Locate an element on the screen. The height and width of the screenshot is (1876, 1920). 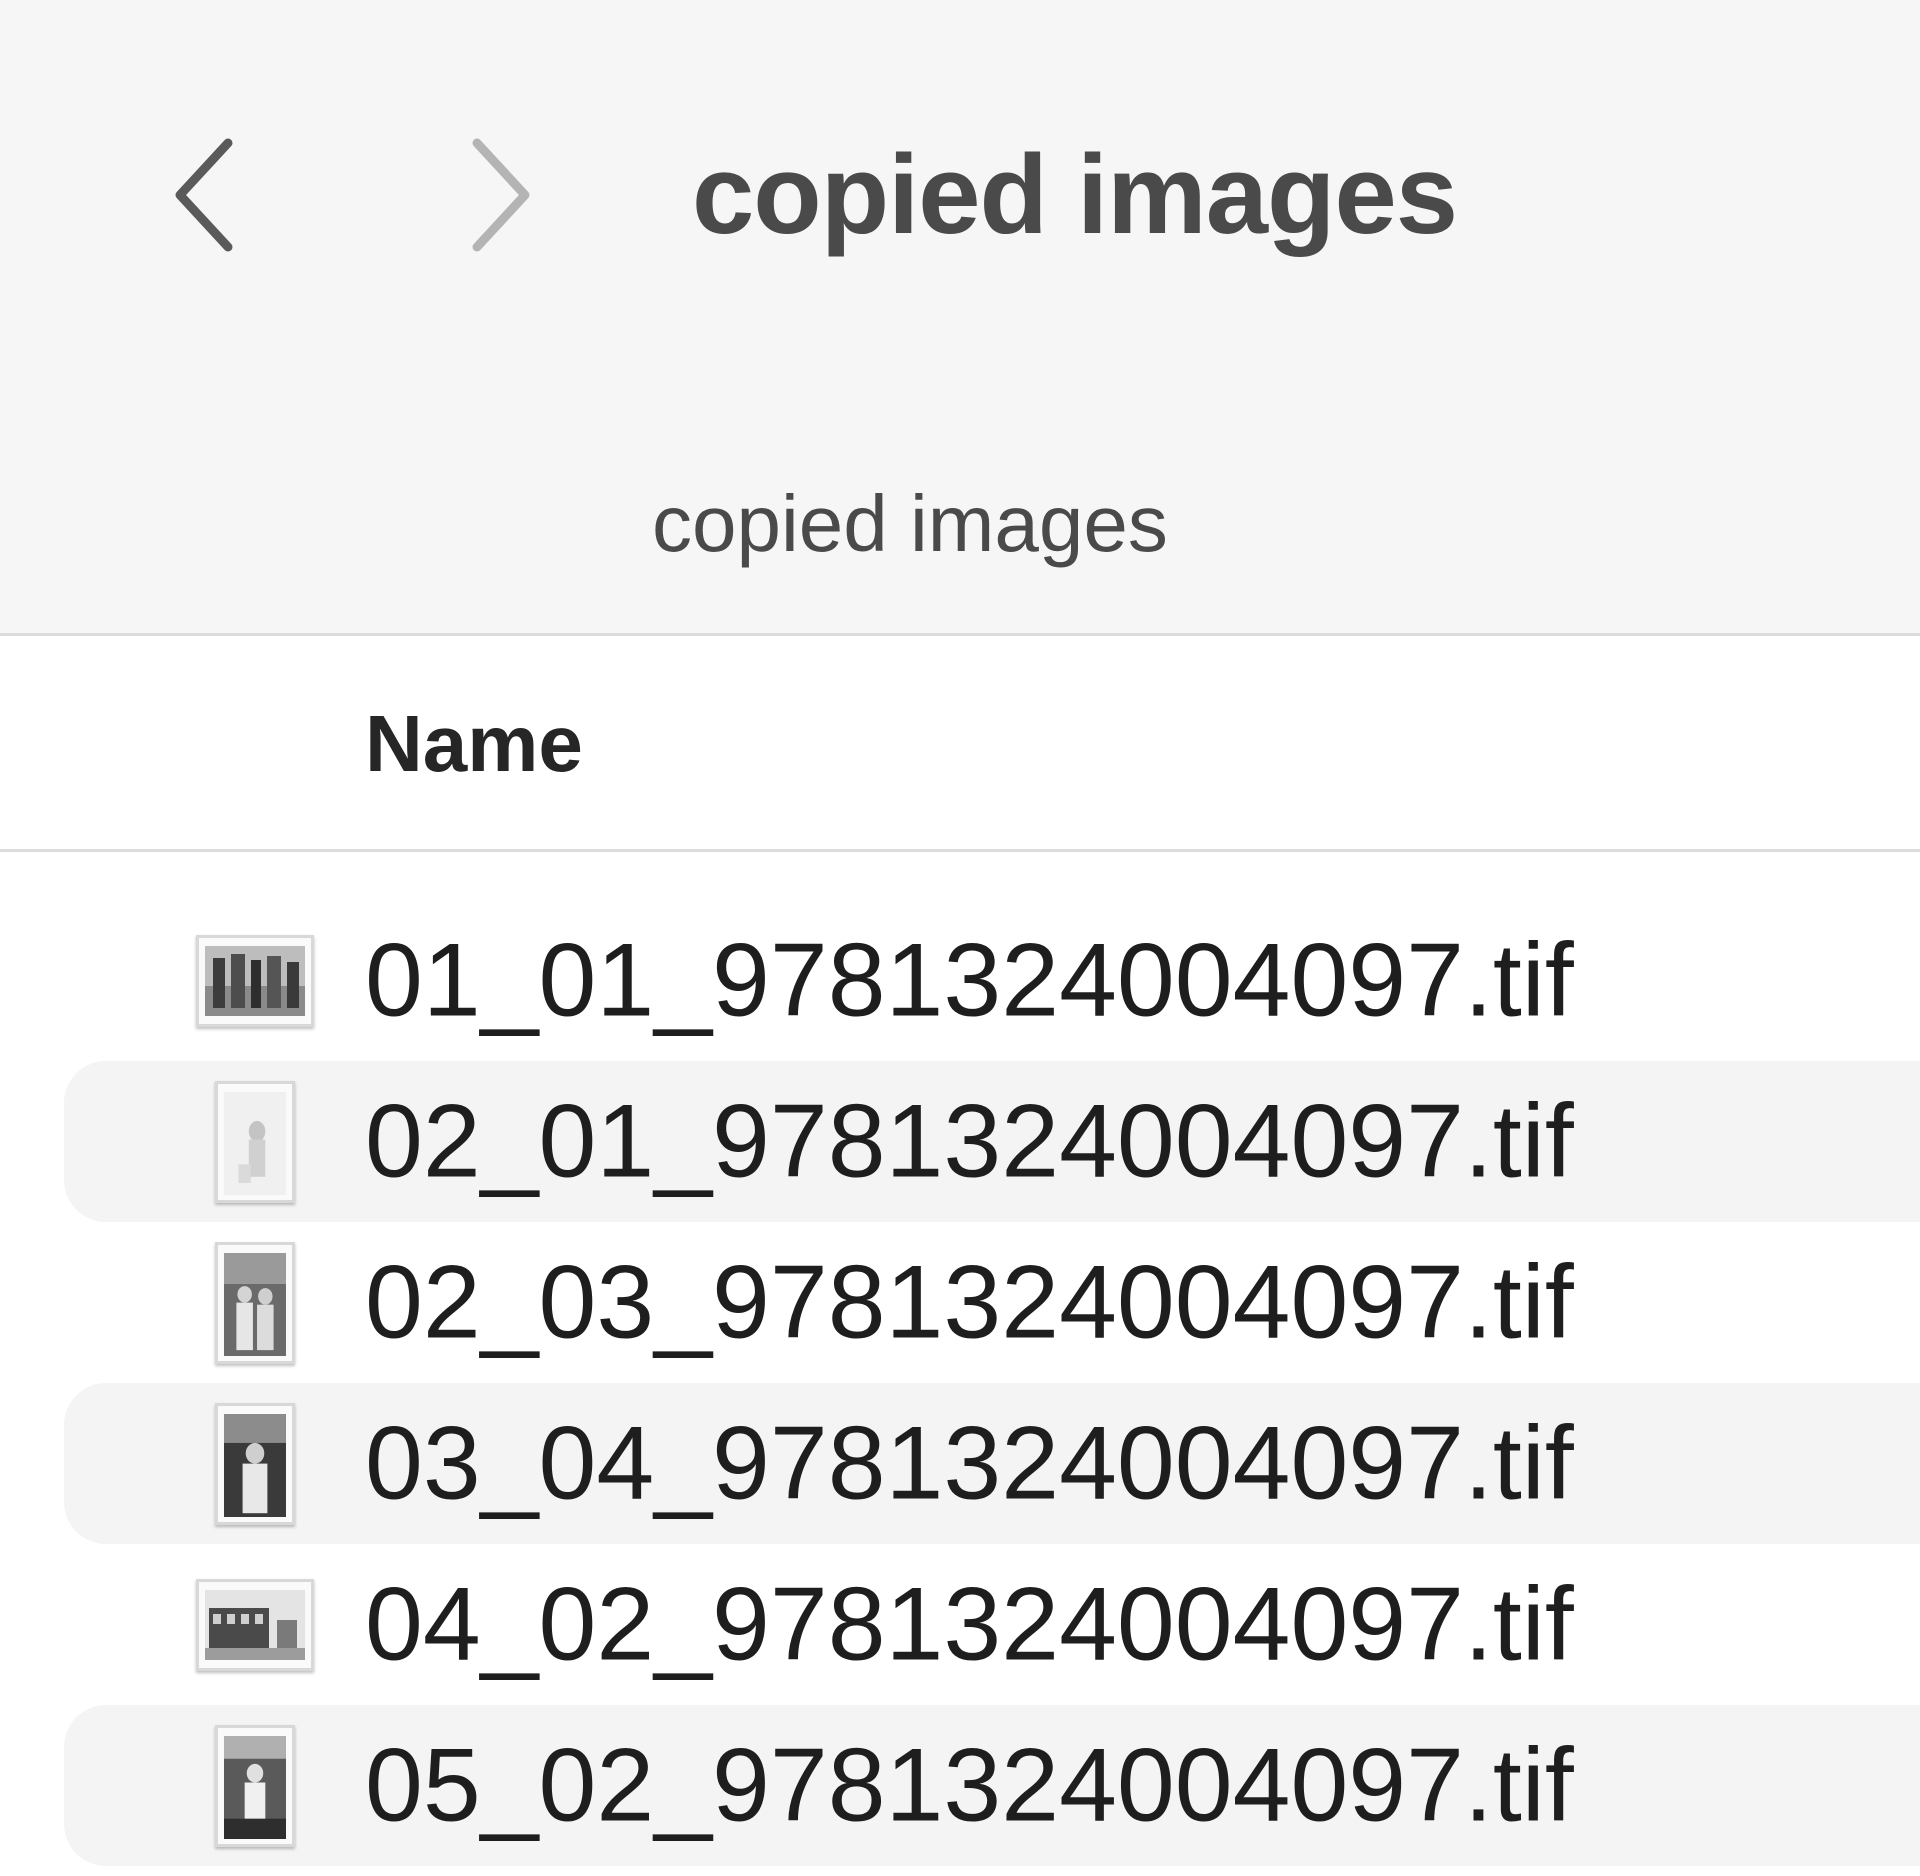
file-name: 03_04_9781324004097.tif is located at coordinates (969, 1463).